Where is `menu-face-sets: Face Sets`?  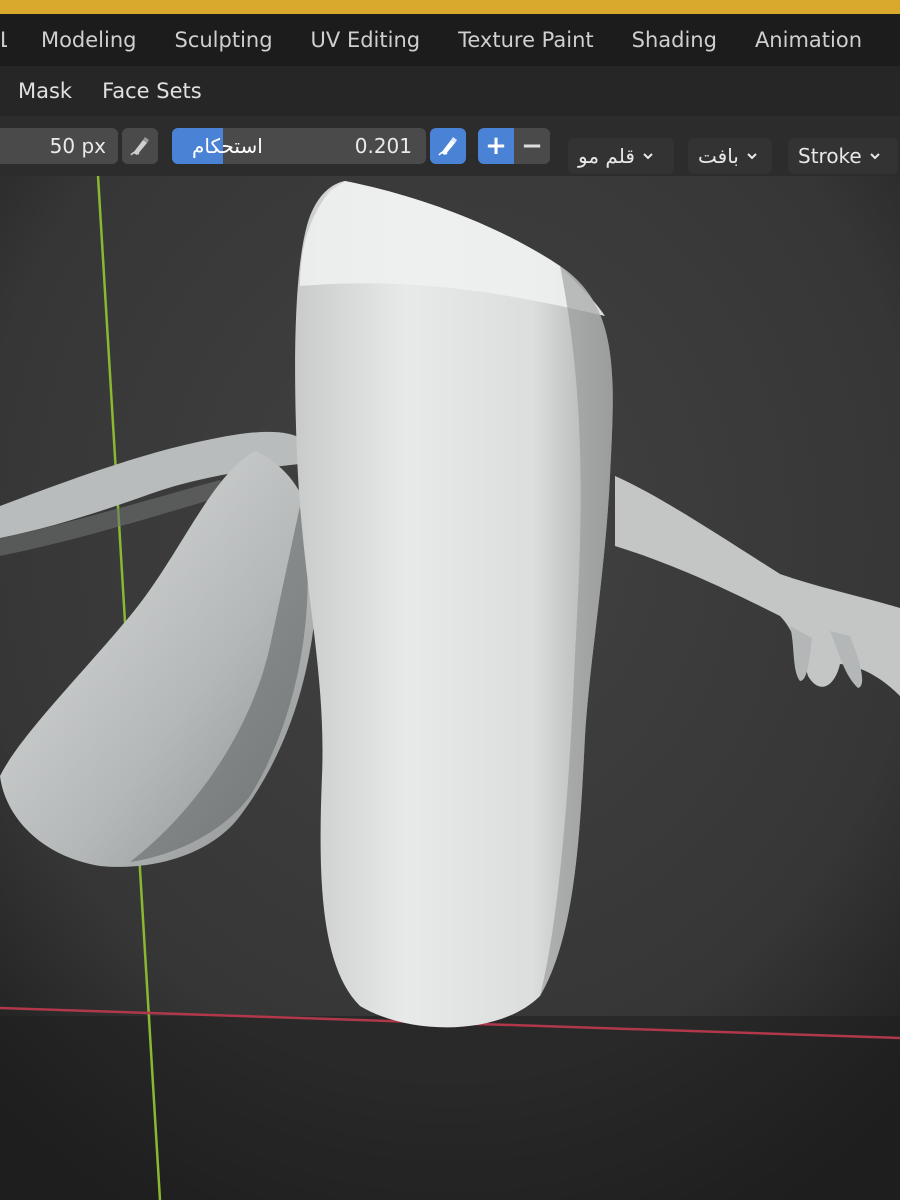
menu-face-sets: Face Sets is located at coordinates (152, 91).